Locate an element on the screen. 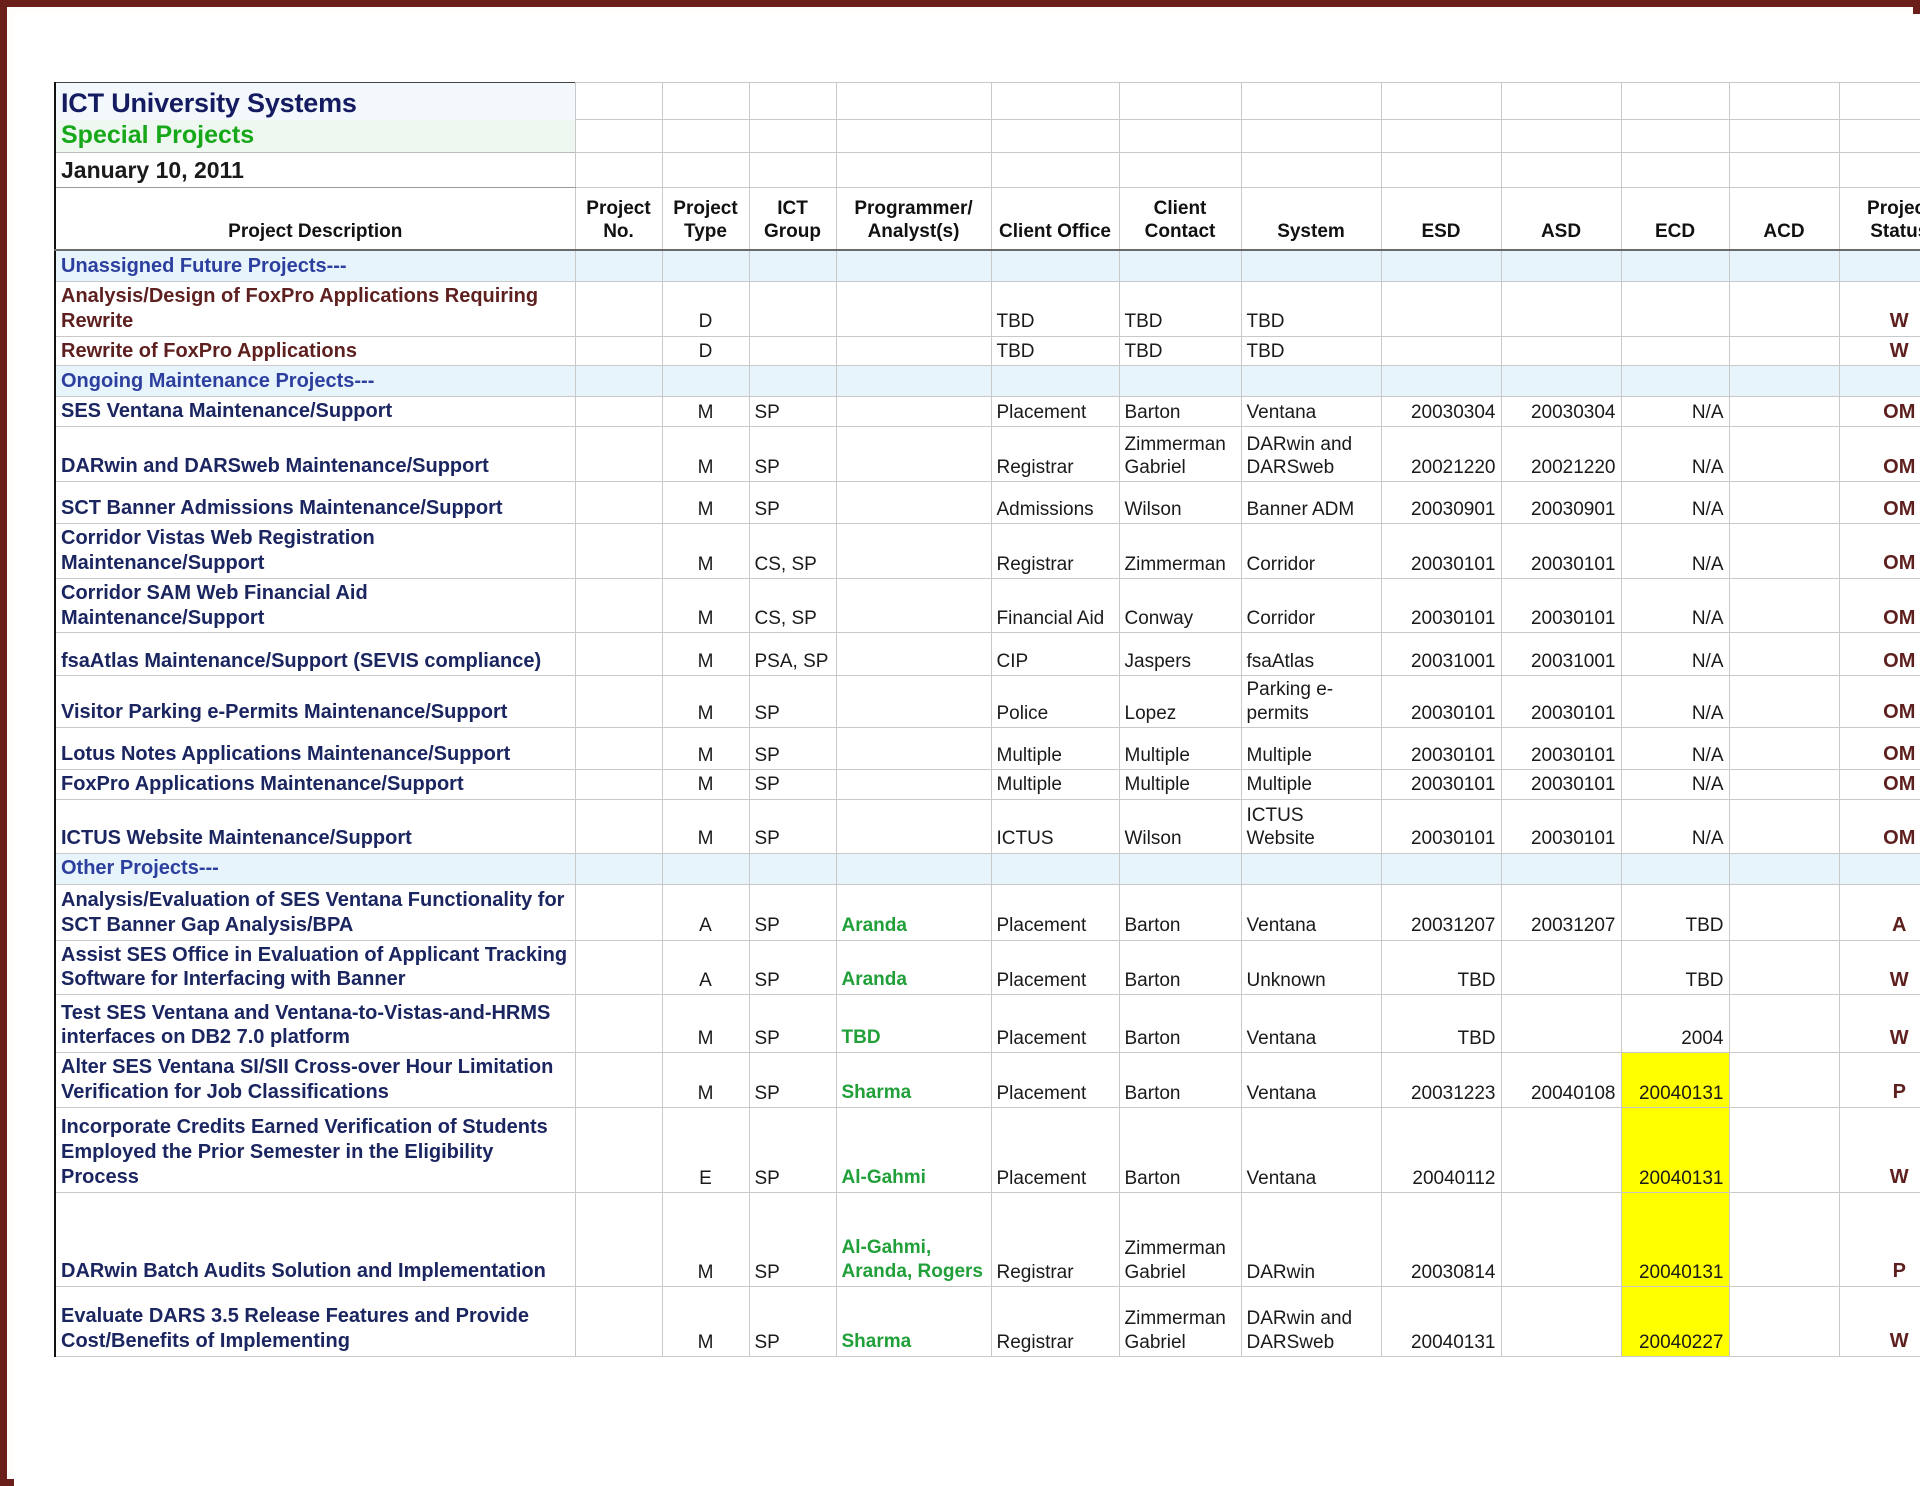 The height and width of the screenshot is (1486, 1920). document-title: ICT University Systems is located at coordinates (209, 103).